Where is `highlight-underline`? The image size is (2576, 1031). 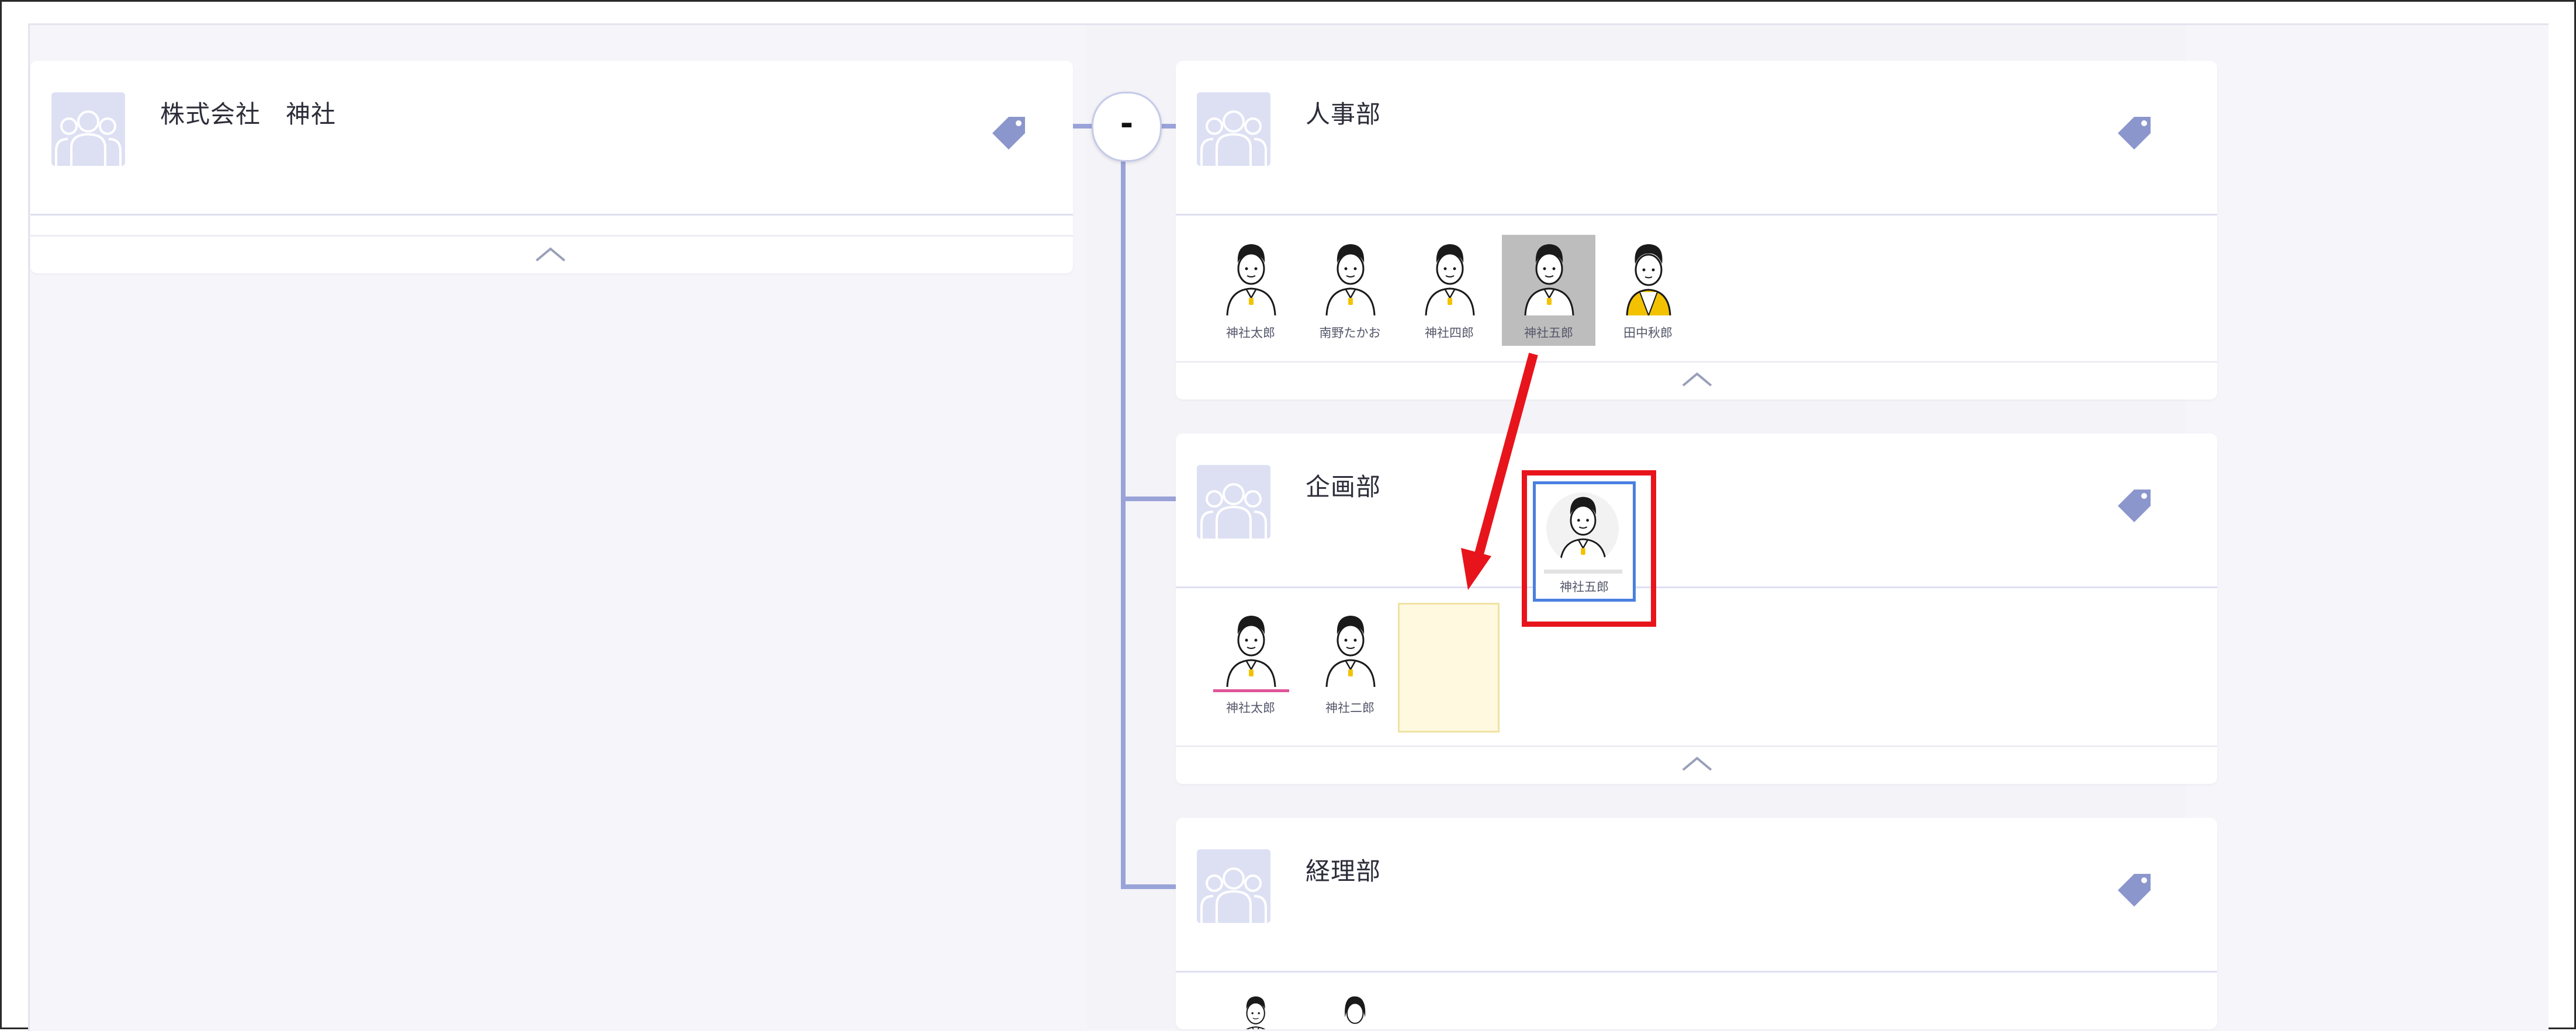 highlight-underline is located at coordinates (1251, 691).